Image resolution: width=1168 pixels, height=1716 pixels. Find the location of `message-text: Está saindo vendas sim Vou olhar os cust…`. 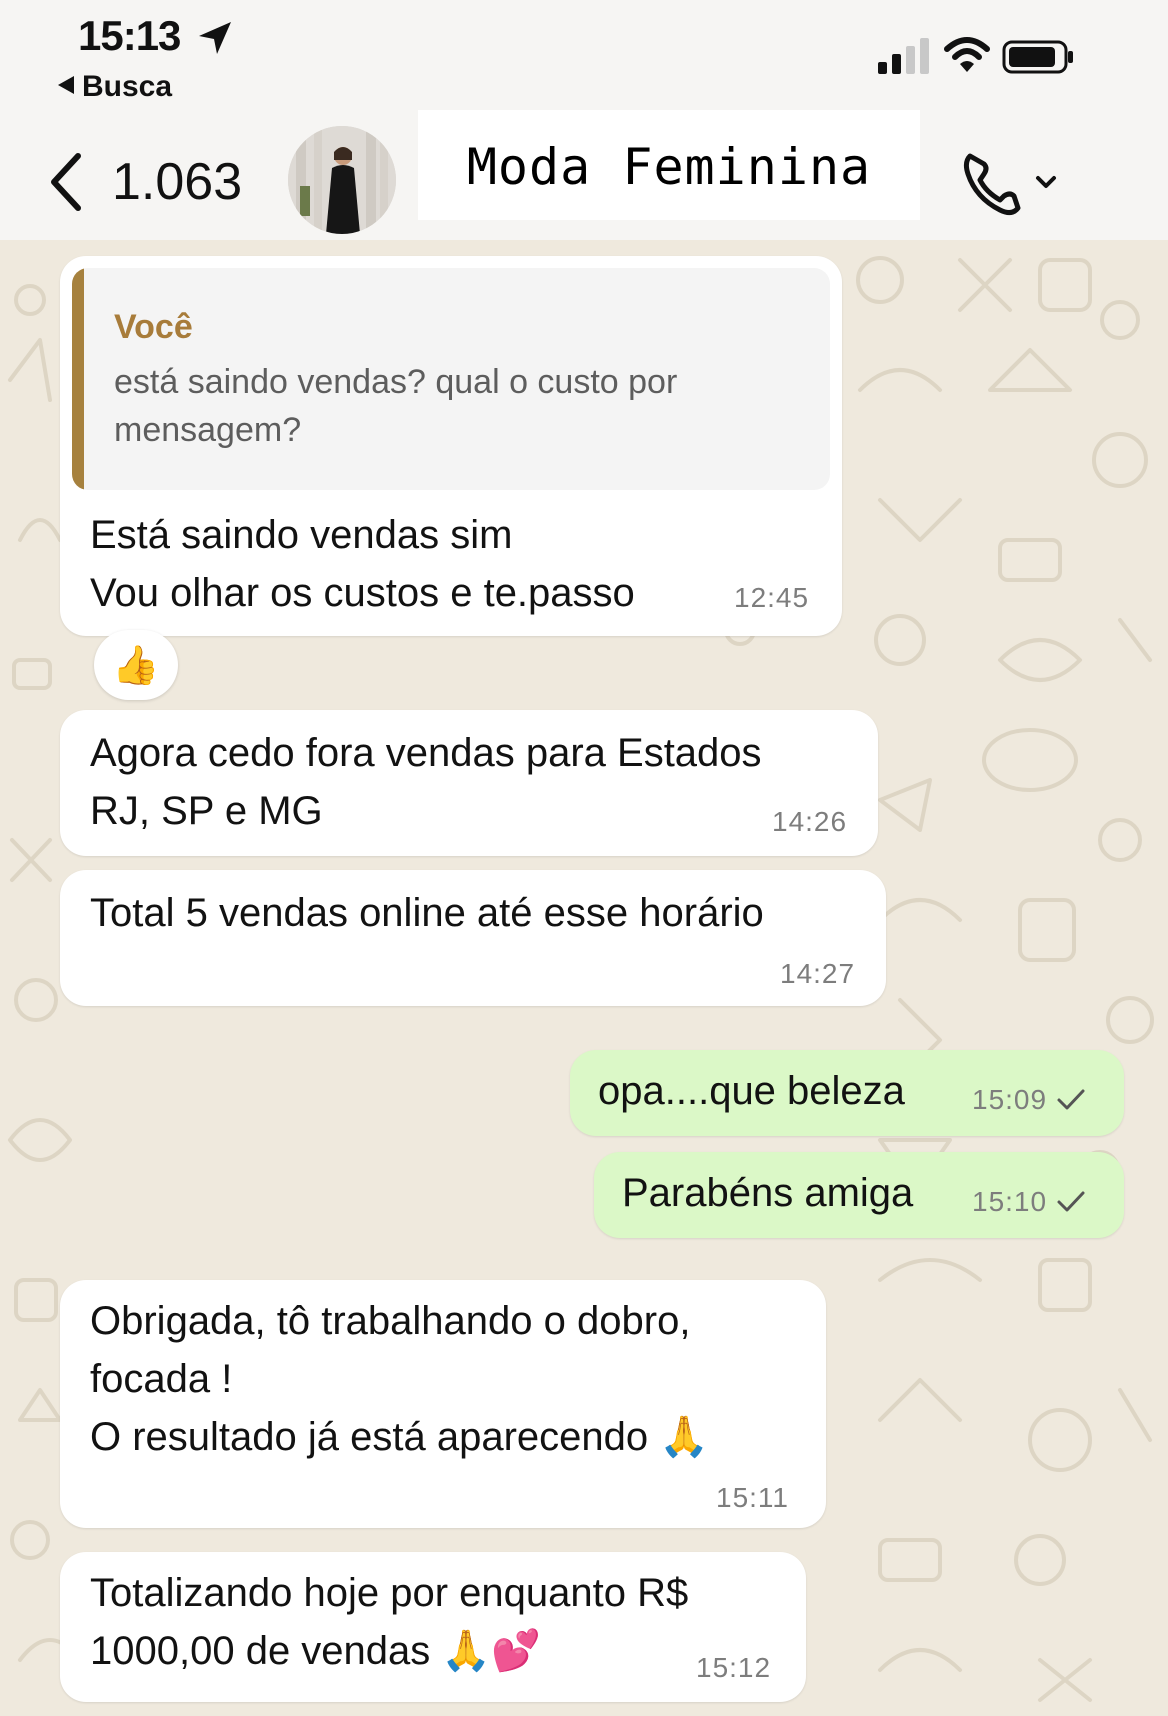

message-text: Está saindo vendas sim Vou olhar os cust… is located at coordinates (362, 564).